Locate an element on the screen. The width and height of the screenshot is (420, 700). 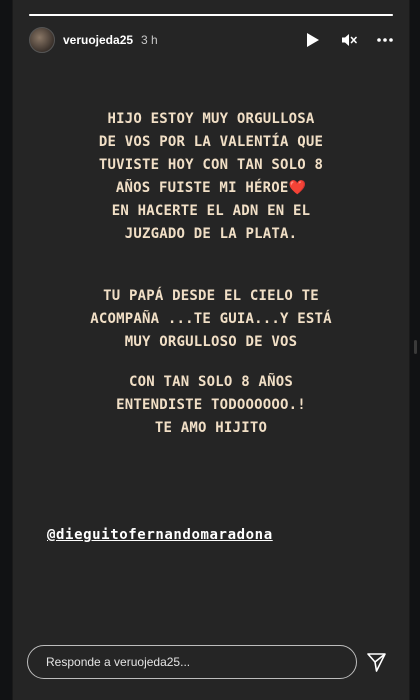
message-line: DE VOS POR LA VALENTÍA QUE is located at coordinates (211, 142).